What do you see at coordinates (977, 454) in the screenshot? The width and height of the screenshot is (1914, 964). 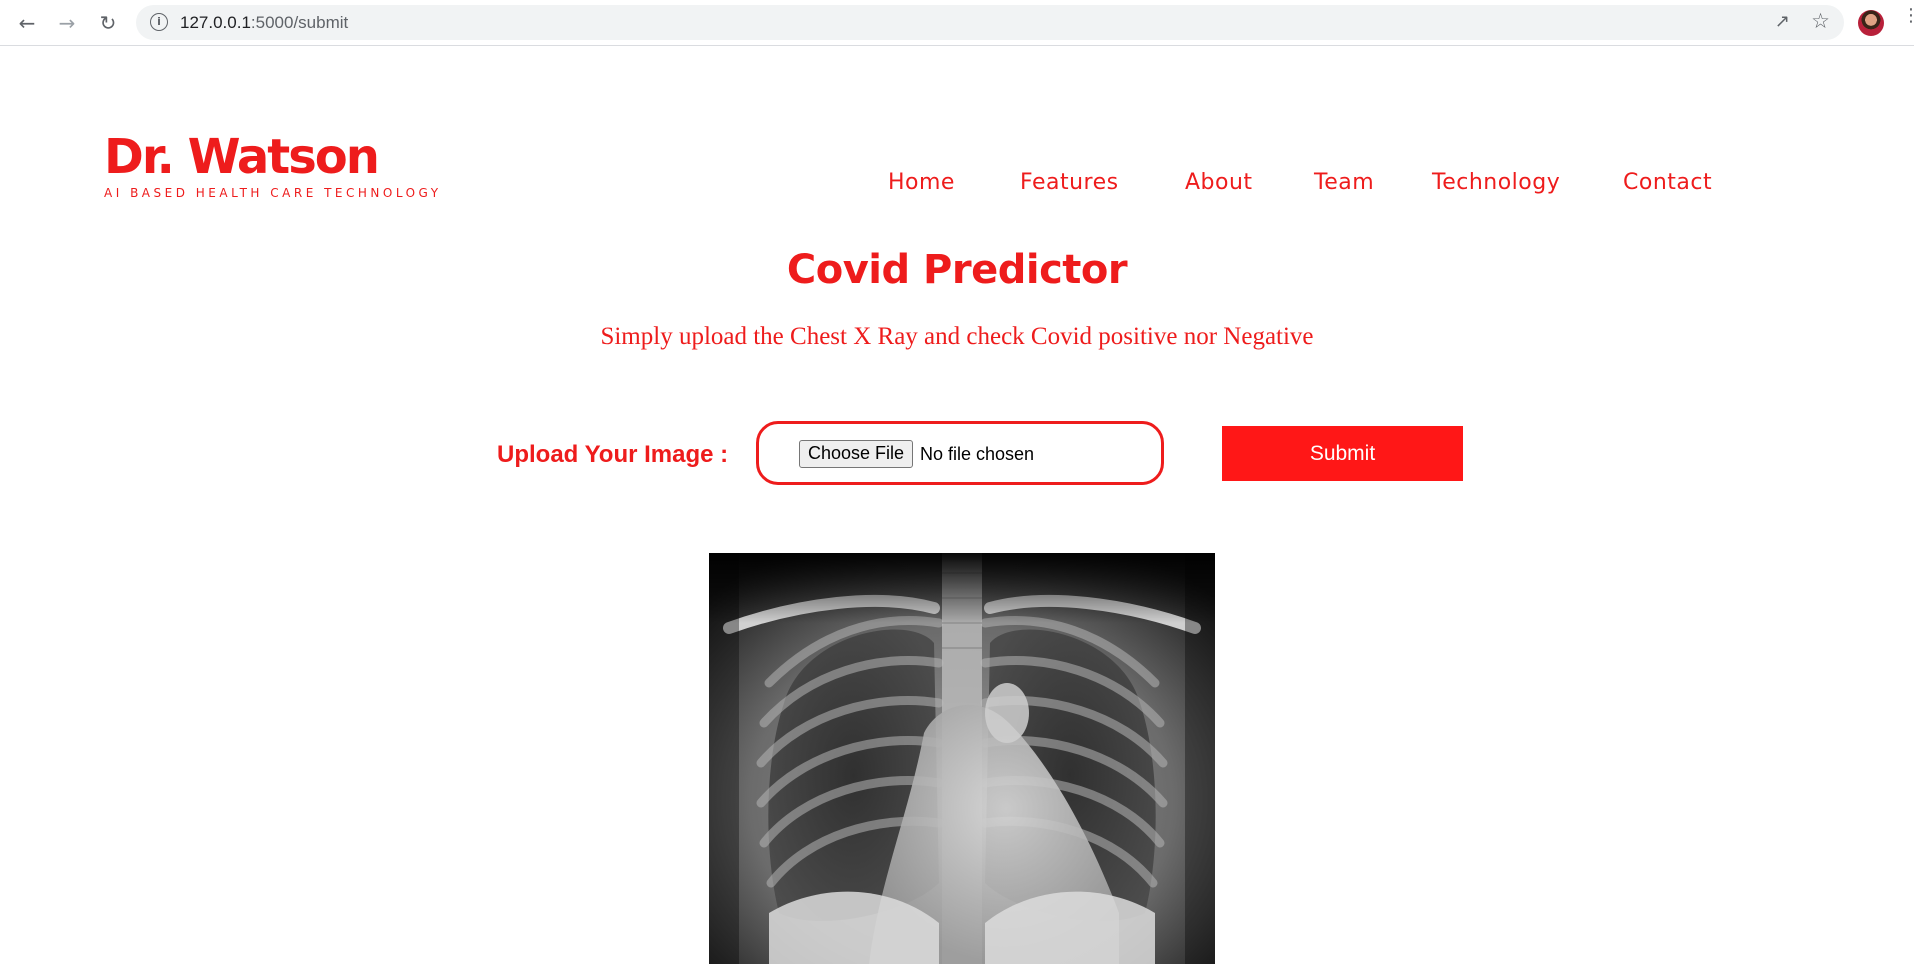 I see `file-status-text: No file chosen` at bounding box center [977, 454].